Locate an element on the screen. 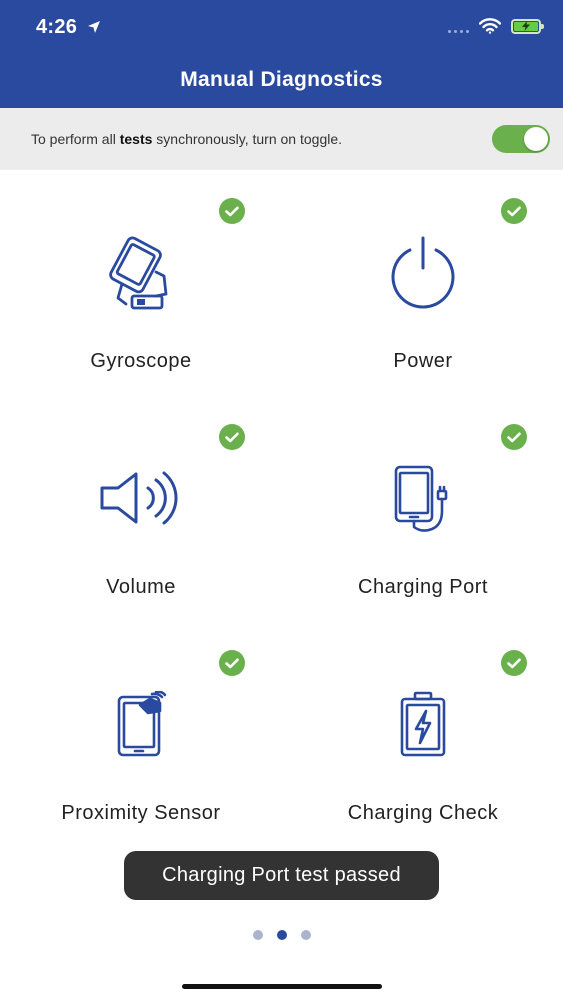  speaker-volume-icon is located at coordinates (141, 498).